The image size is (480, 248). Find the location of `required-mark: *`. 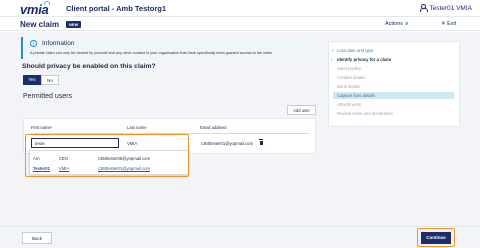

required-mark: * is located at coordinates (51, 127).